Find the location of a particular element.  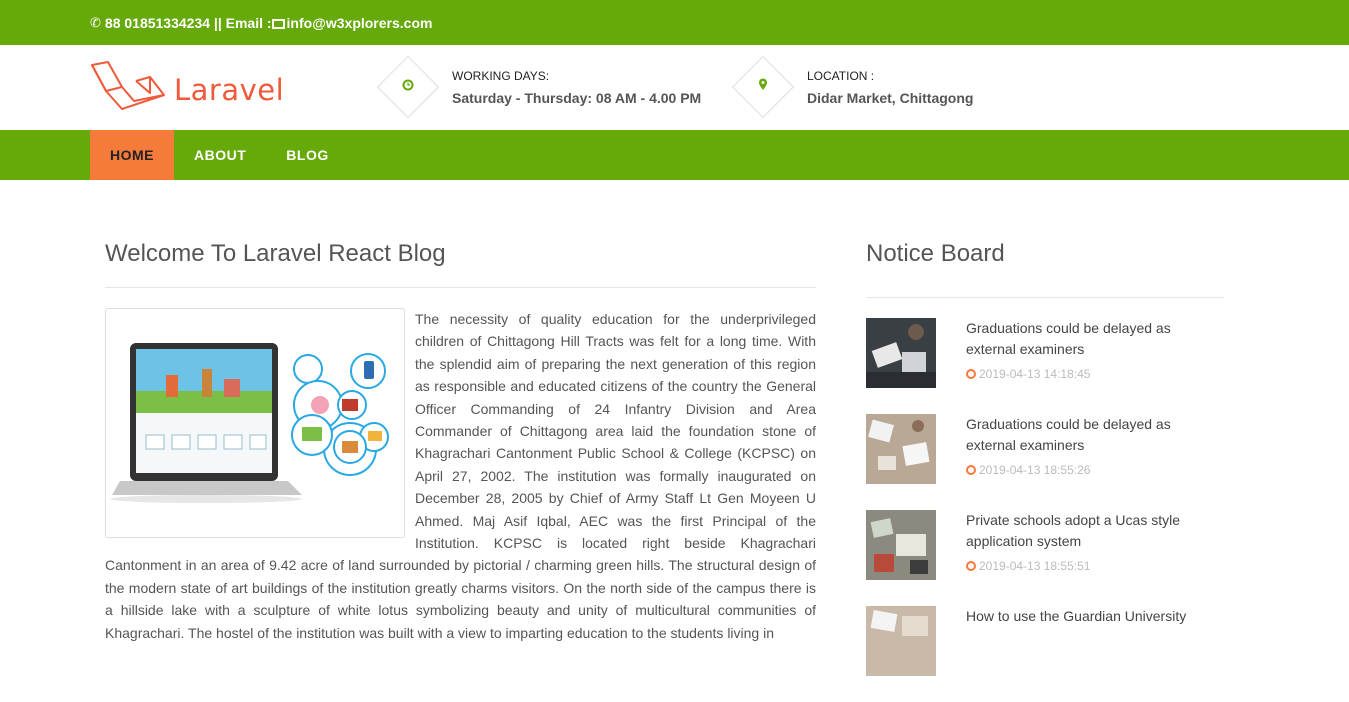

location-info: LOCATION : Didar Market, Chittagong is located at coordinates (852, 87).